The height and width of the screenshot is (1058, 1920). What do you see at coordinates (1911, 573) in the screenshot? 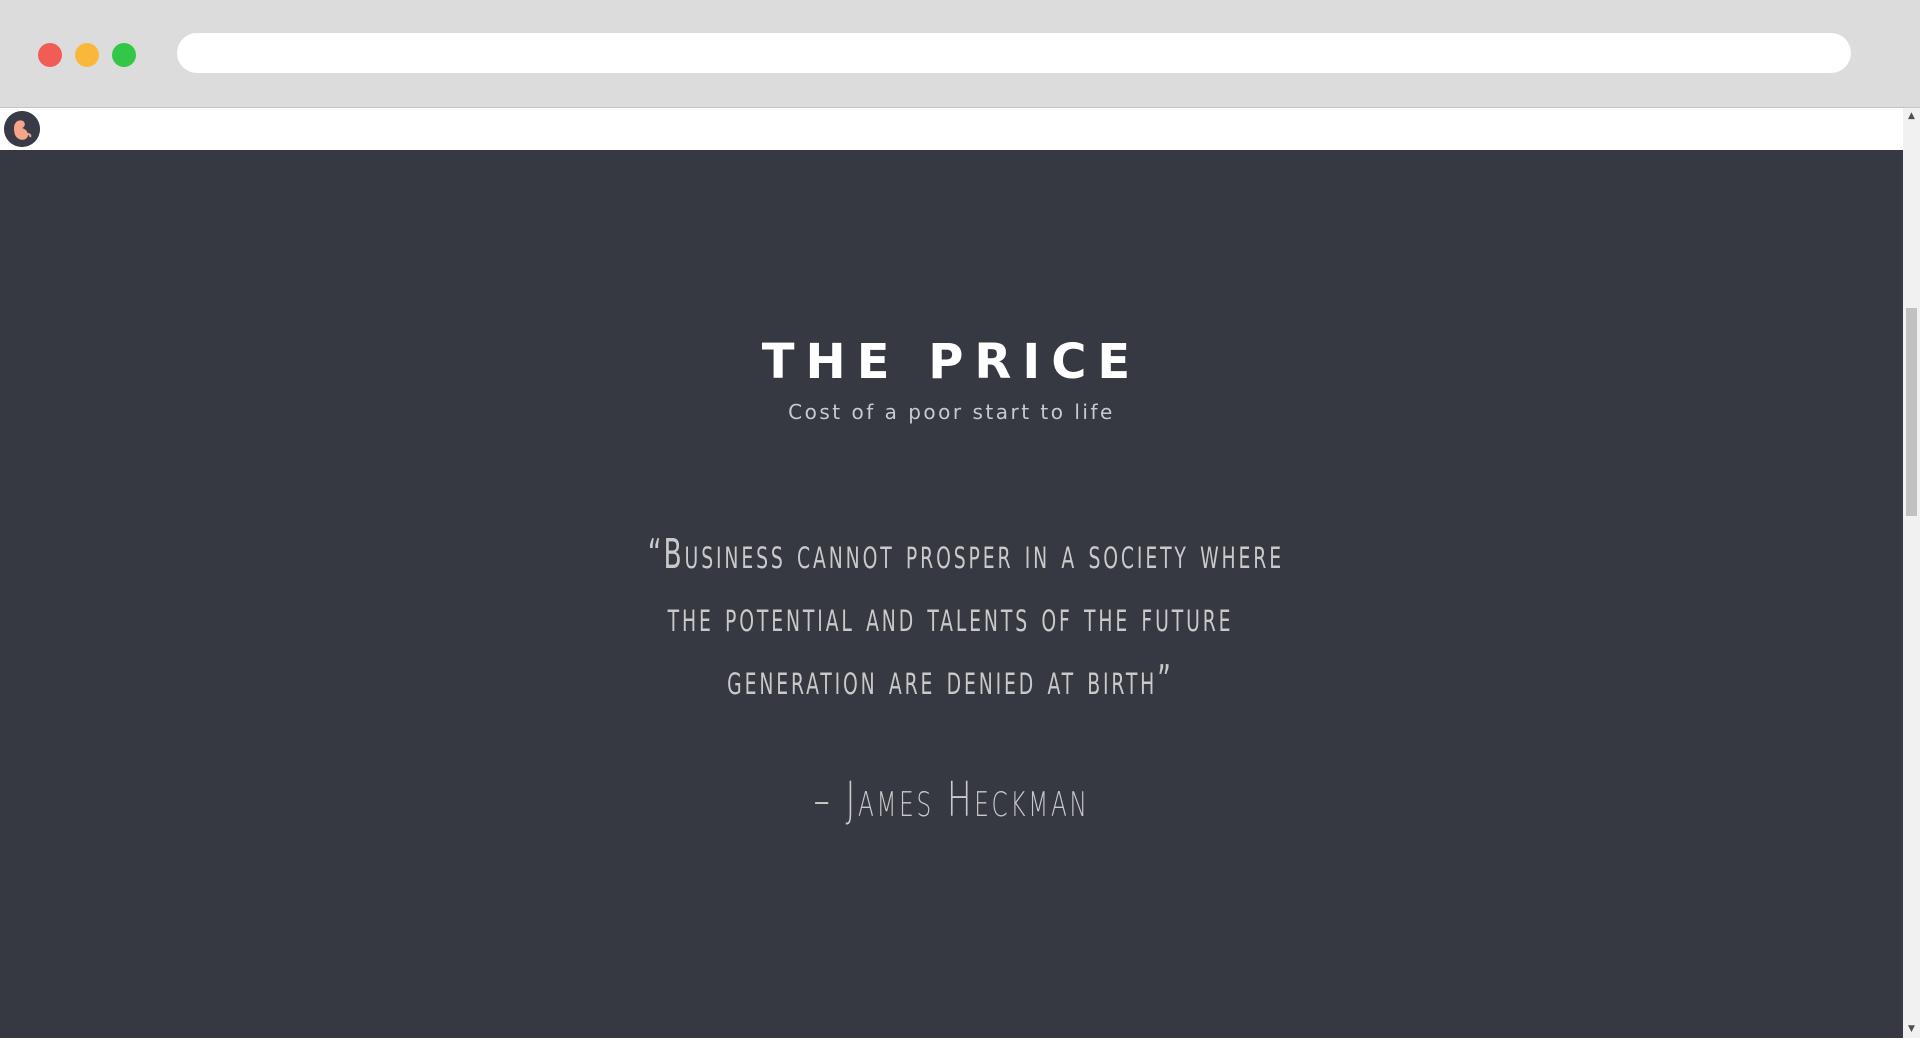
I see `vertical-scrollbar: ▲ ▼` at bounding box center [1911, 573].